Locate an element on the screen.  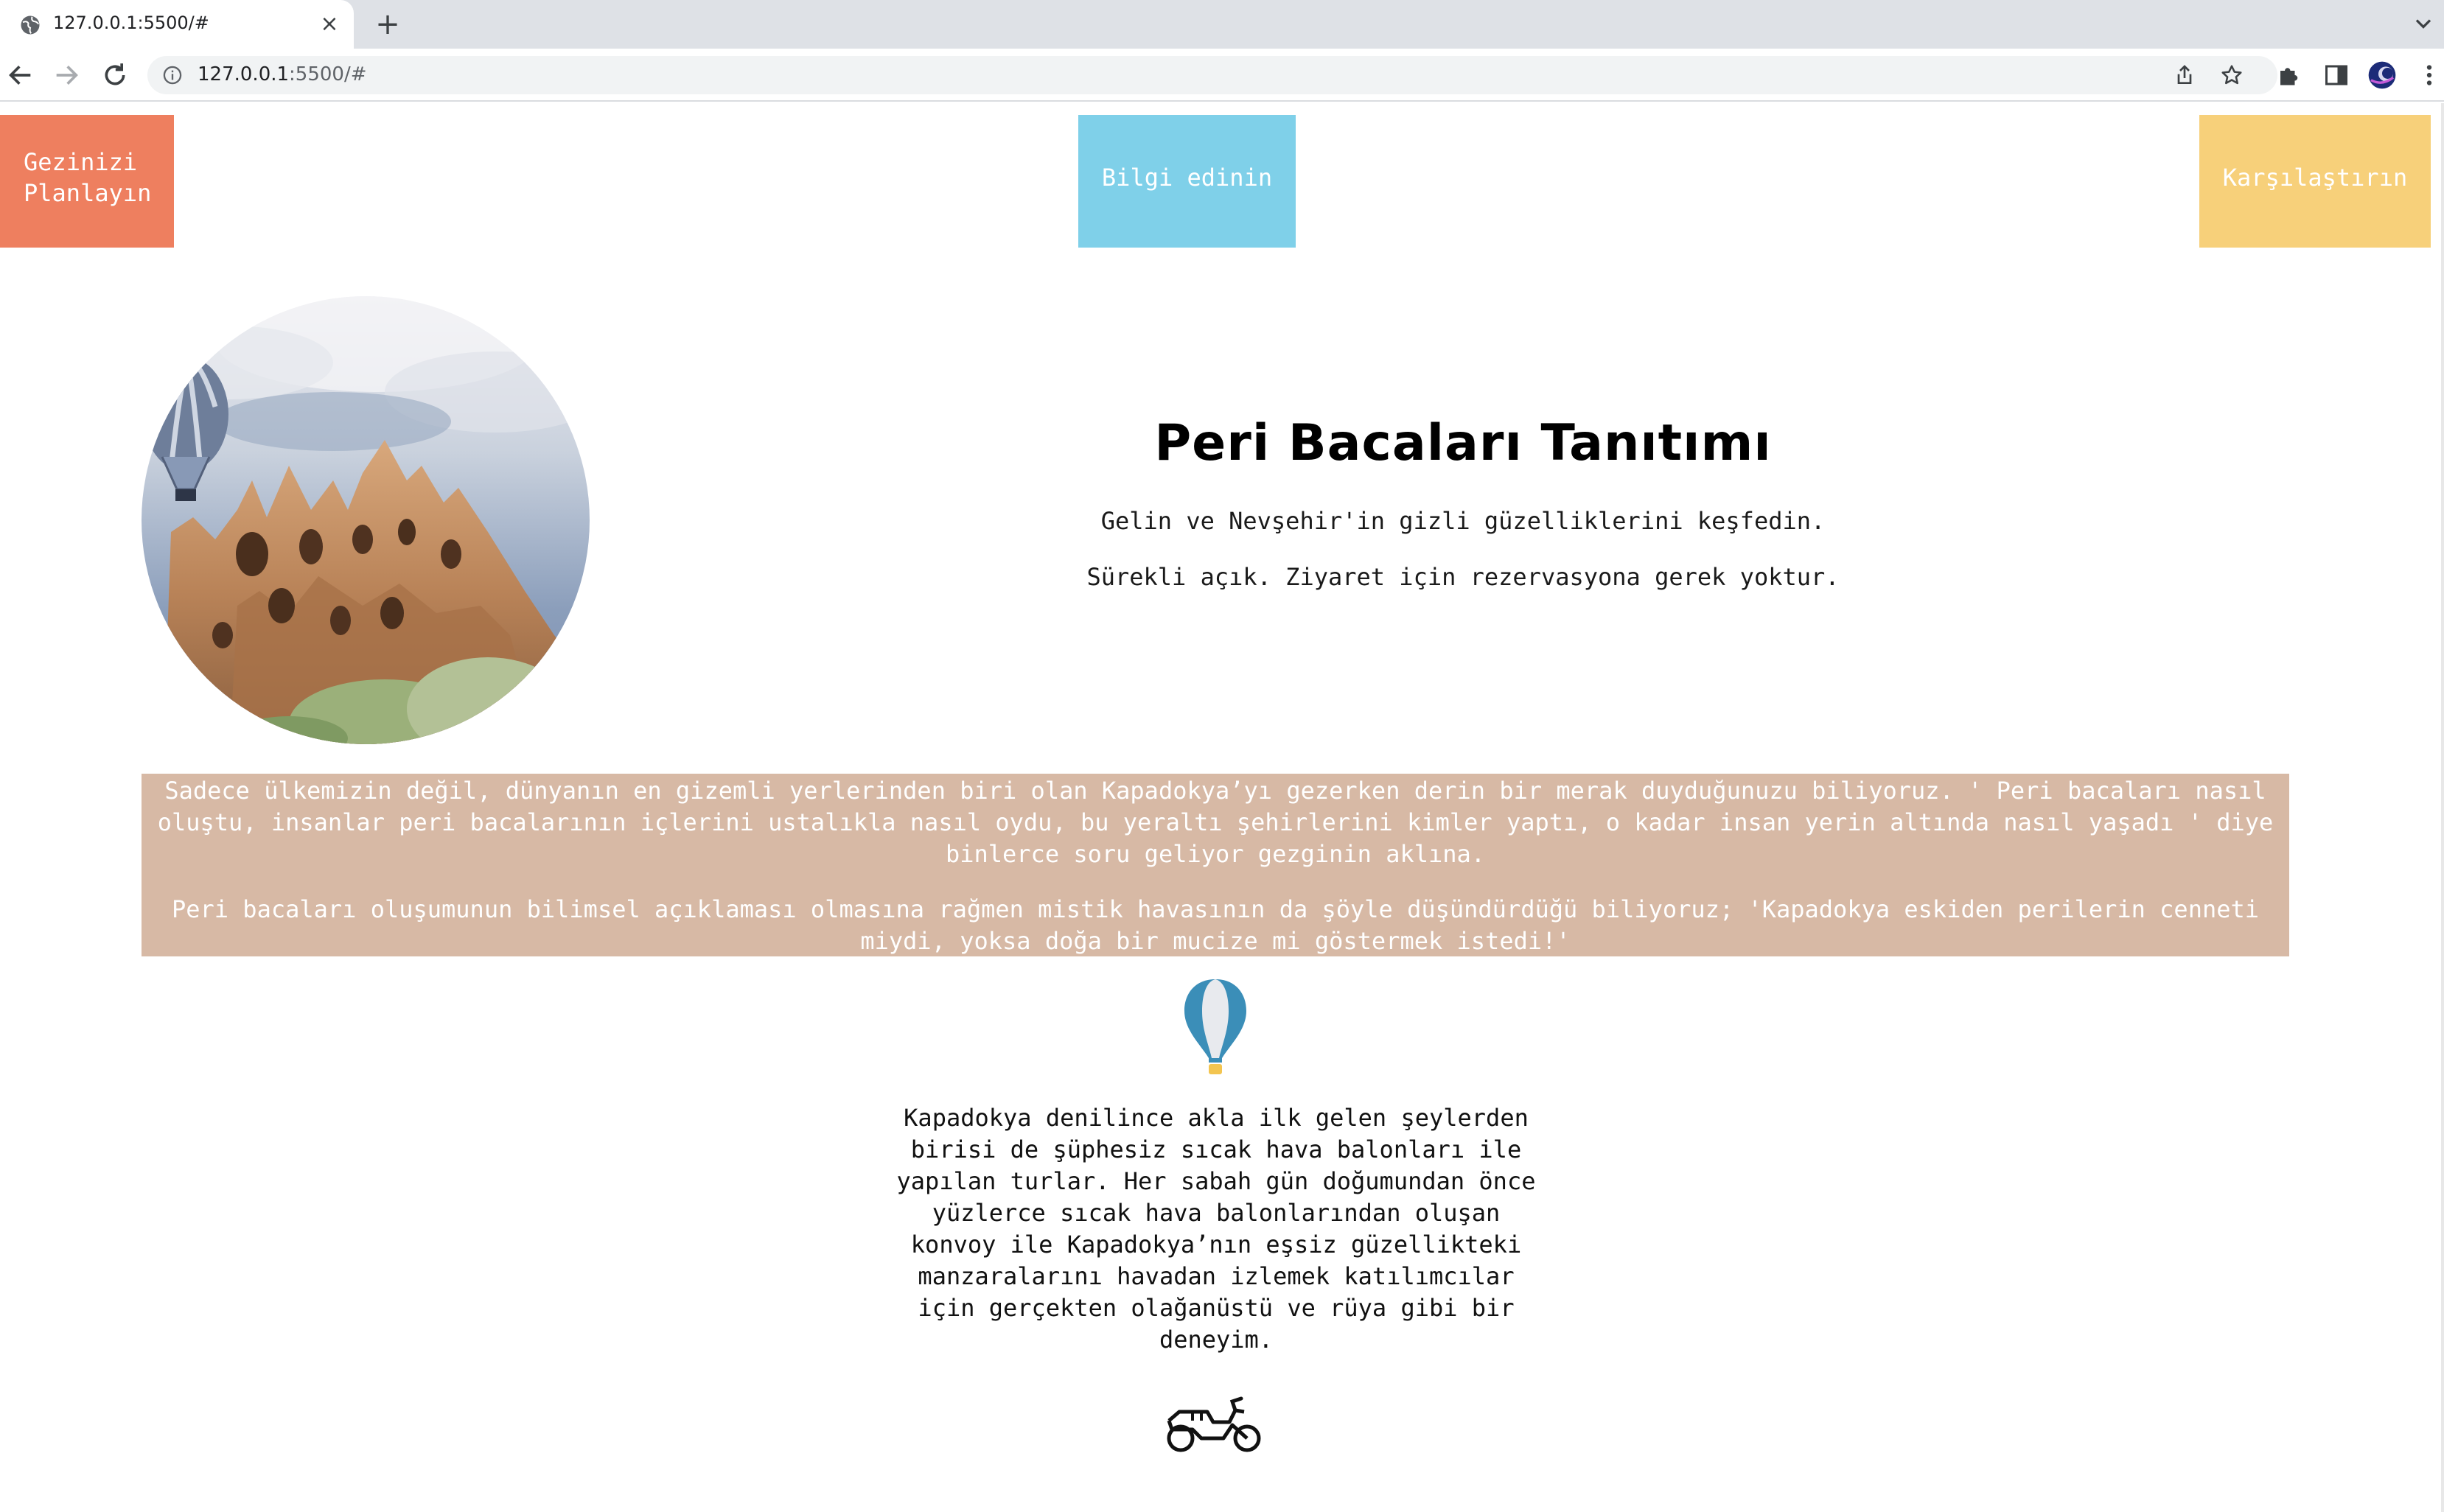
globe-icon is located at coordinates (30, 25).